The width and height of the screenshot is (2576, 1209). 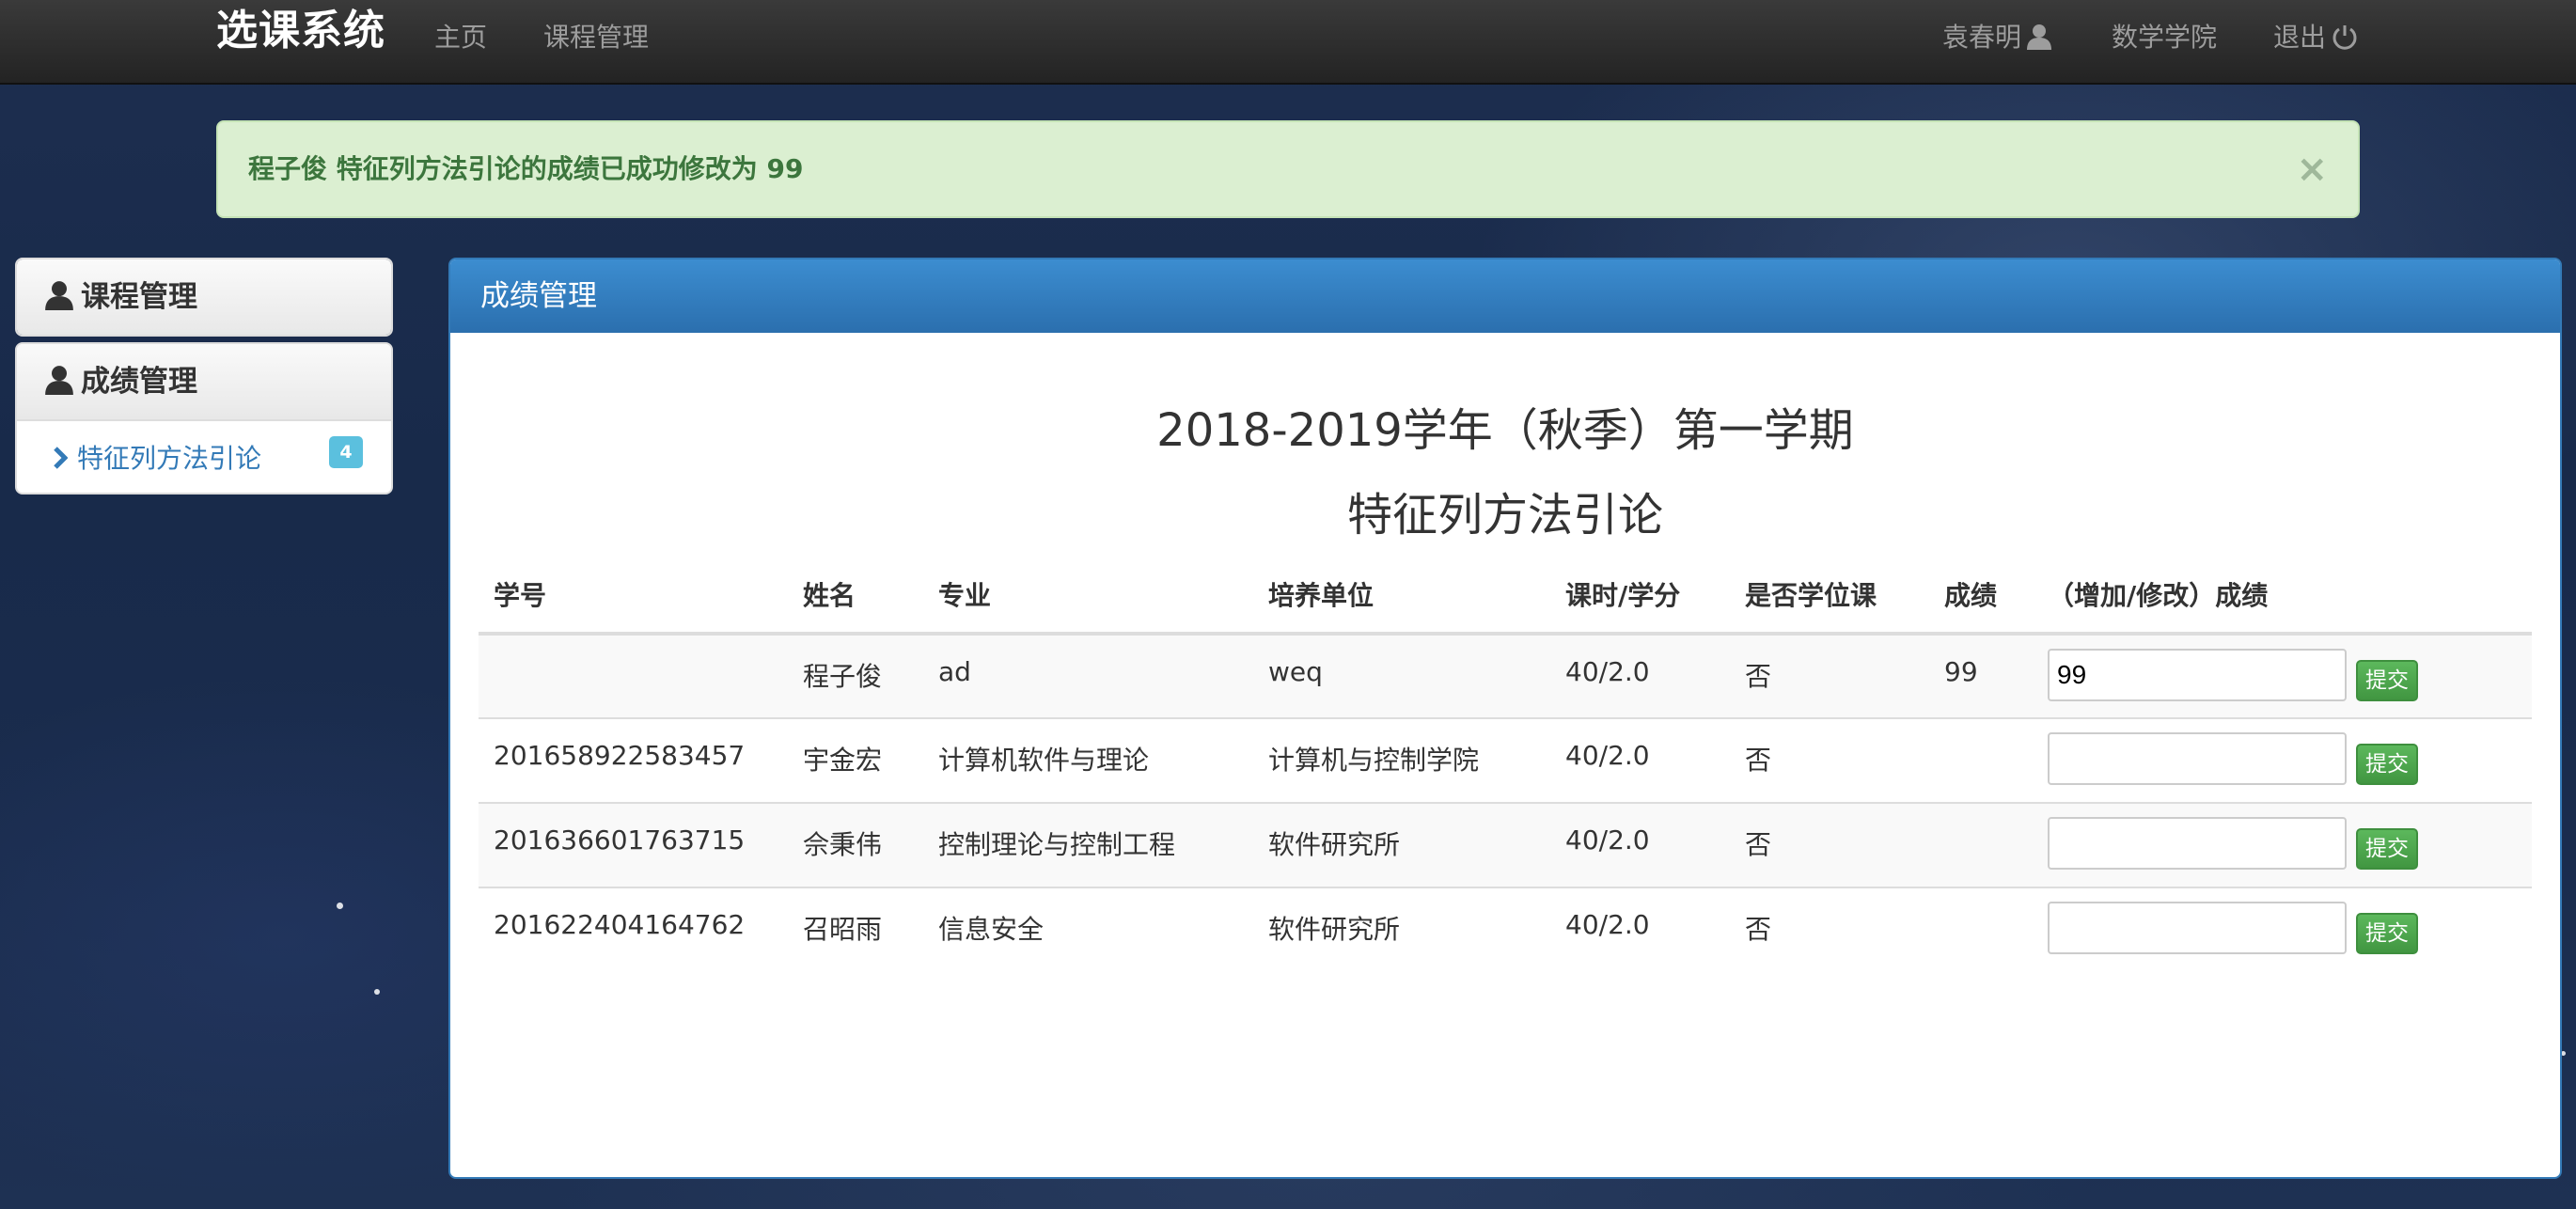 I want to click on unit-cell: 计算机与控制学院, so click(x=1401, y=760).